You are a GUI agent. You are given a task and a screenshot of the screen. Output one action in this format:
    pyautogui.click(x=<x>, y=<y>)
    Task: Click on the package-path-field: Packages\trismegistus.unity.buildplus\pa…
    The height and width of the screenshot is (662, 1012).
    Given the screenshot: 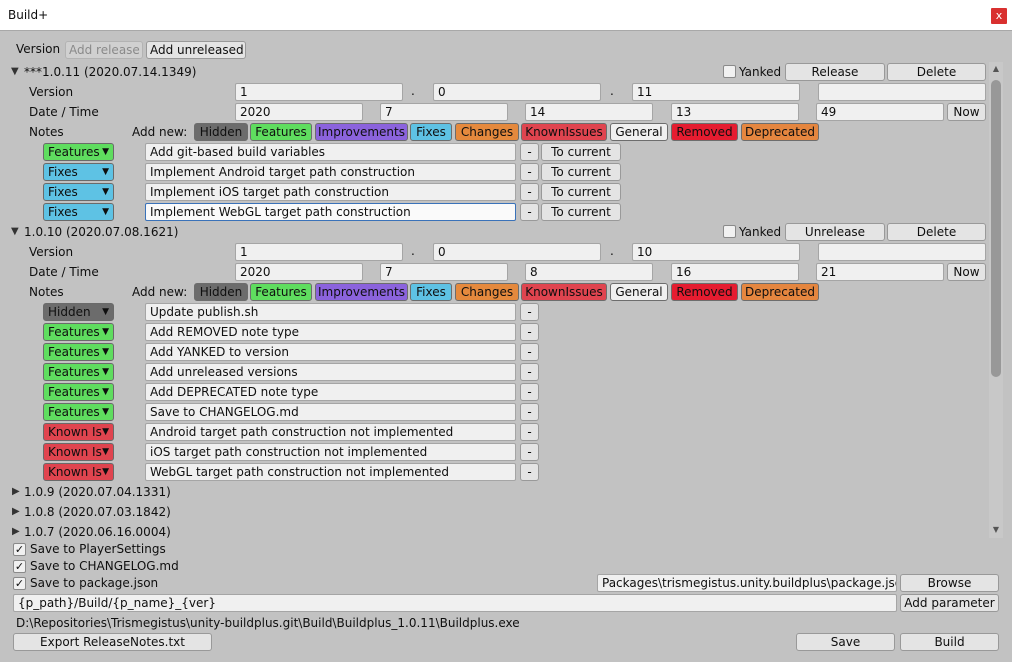 What is the action you would take?
    pyautogui.click(x=747, y=583)
    